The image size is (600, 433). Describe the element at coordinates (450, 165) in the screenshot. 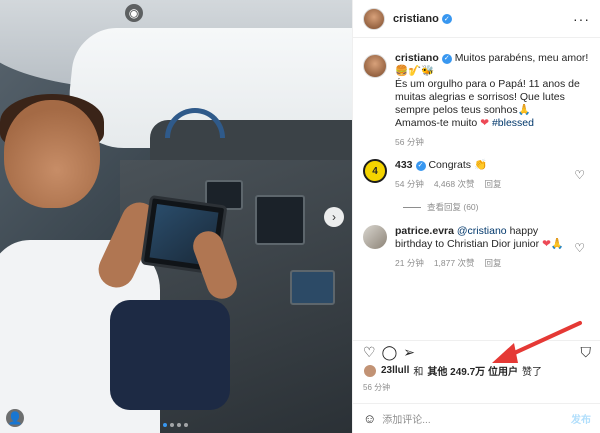

I see `comment-text: Congrats` at that location.